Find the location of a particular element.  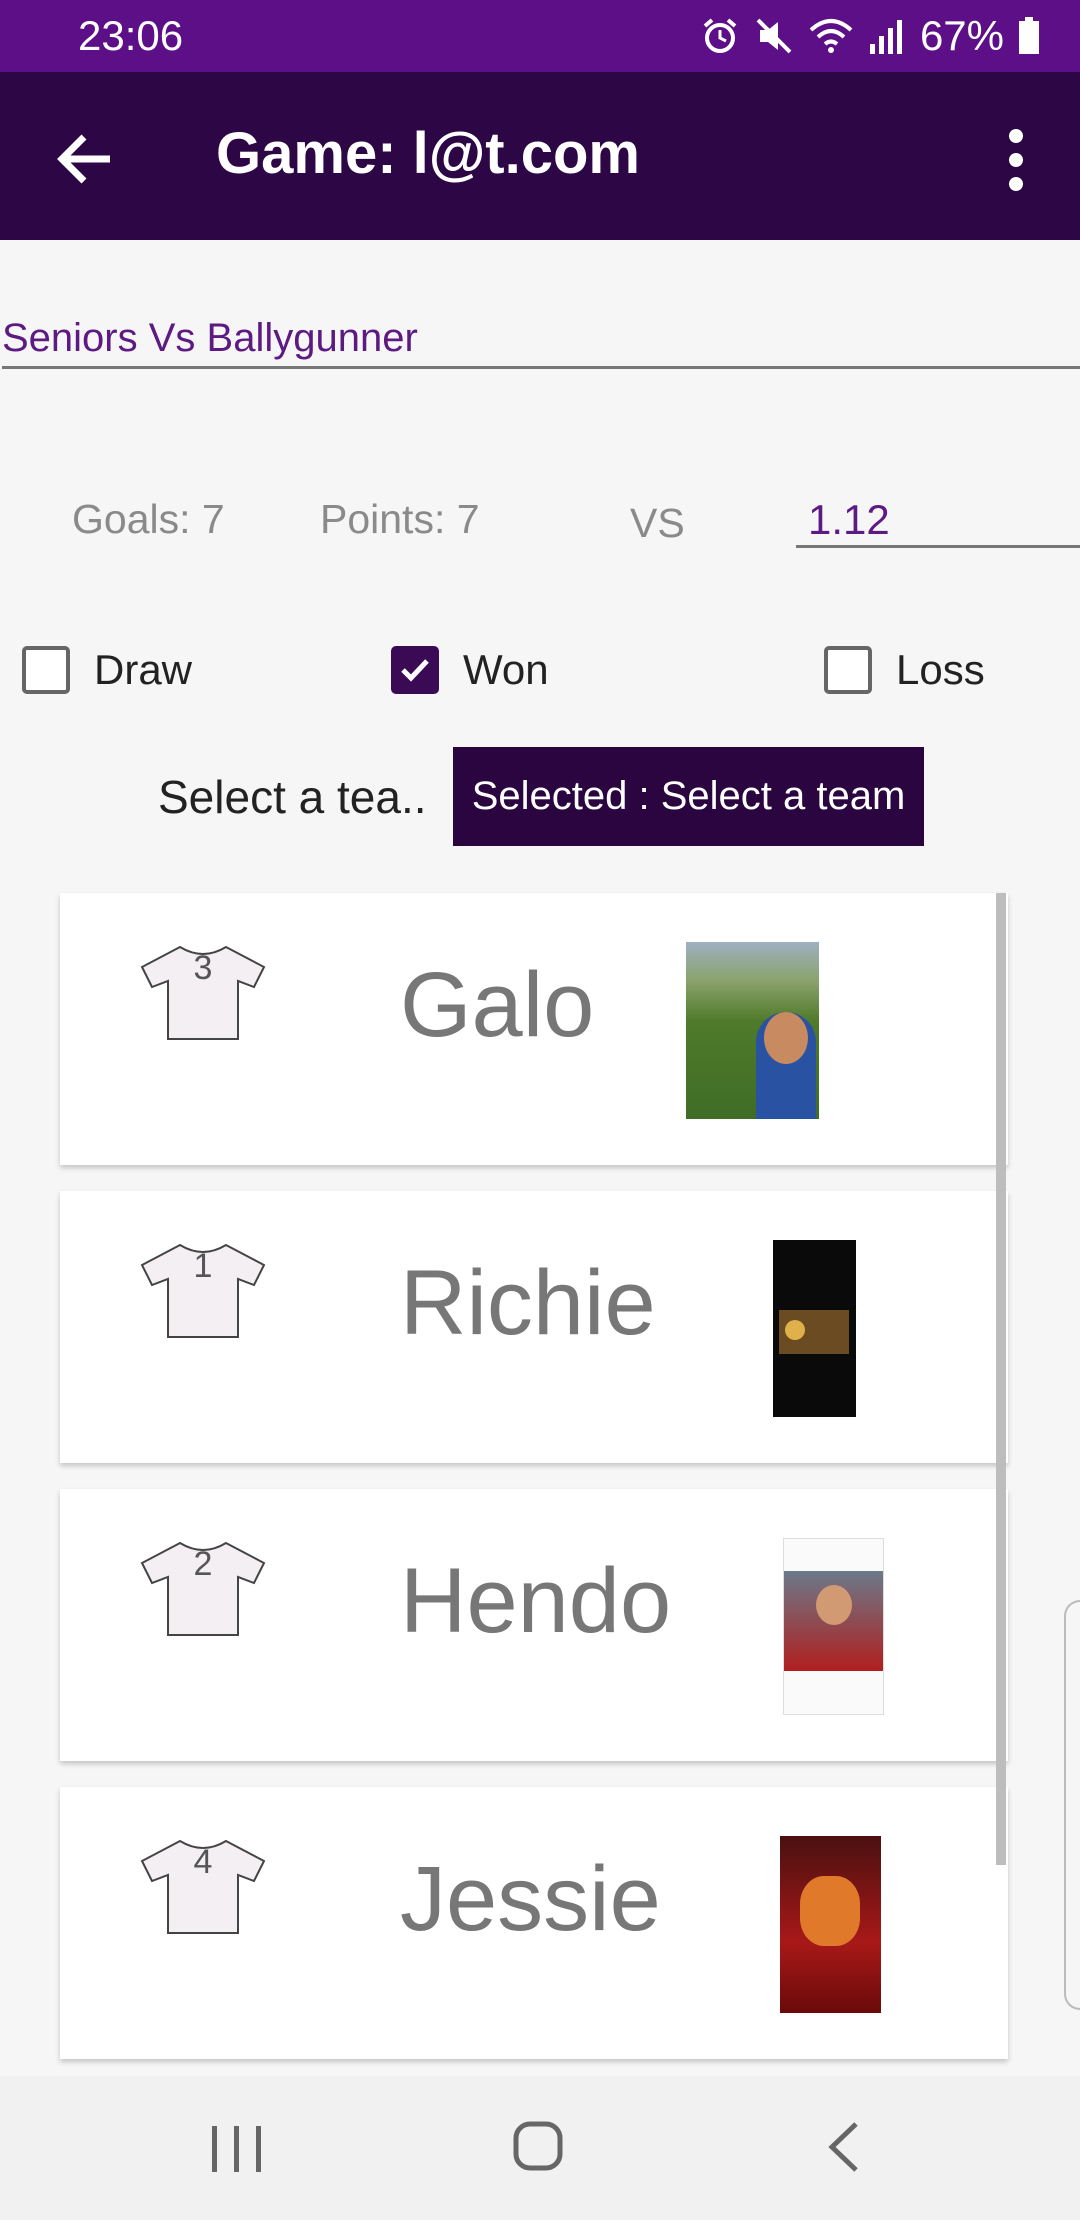

player-card: 2 Hendo is located at coordinates (534, 1625).